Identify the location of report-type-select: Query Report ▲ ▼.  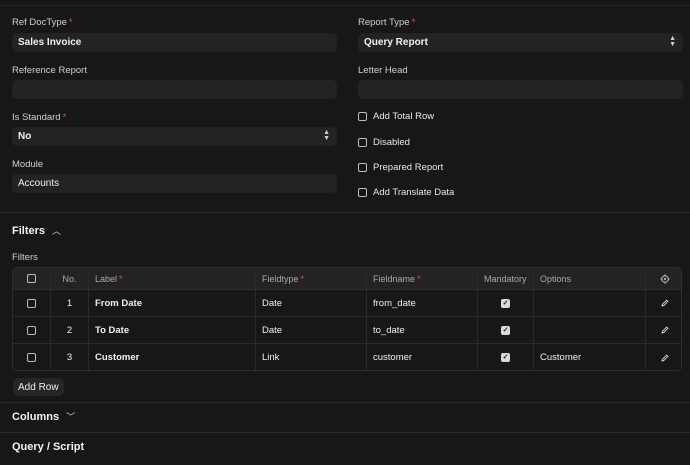
(520, 42).